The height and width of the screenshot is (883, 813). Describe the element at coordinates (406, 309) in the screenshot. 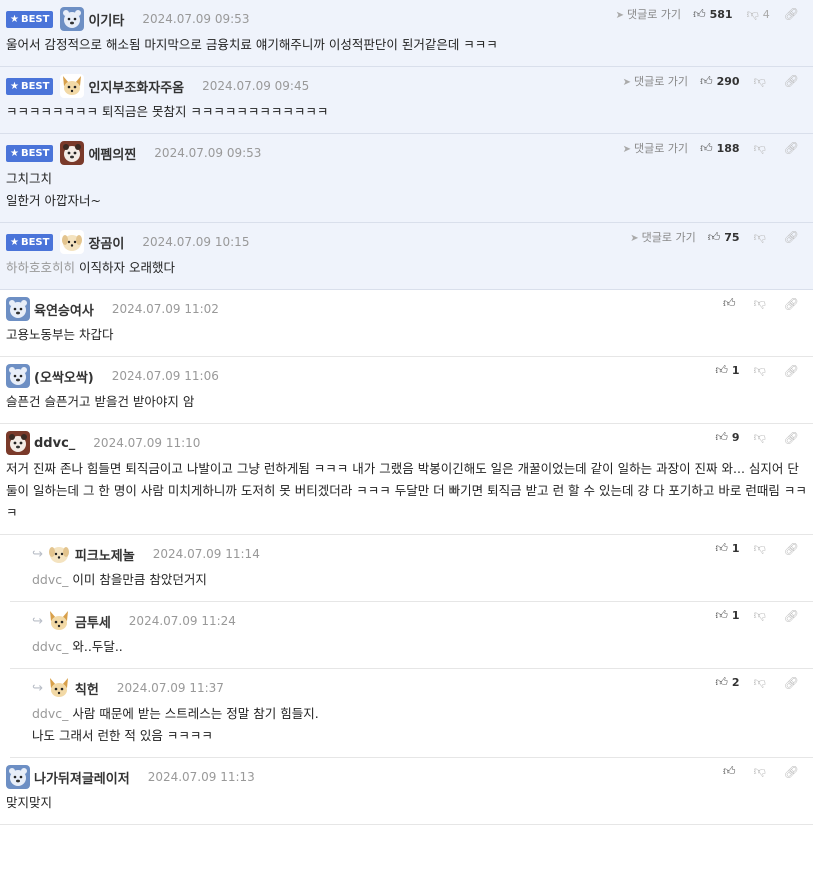

I see `comment-header: 육연승여사 2024.07.09 11:02` at that location.